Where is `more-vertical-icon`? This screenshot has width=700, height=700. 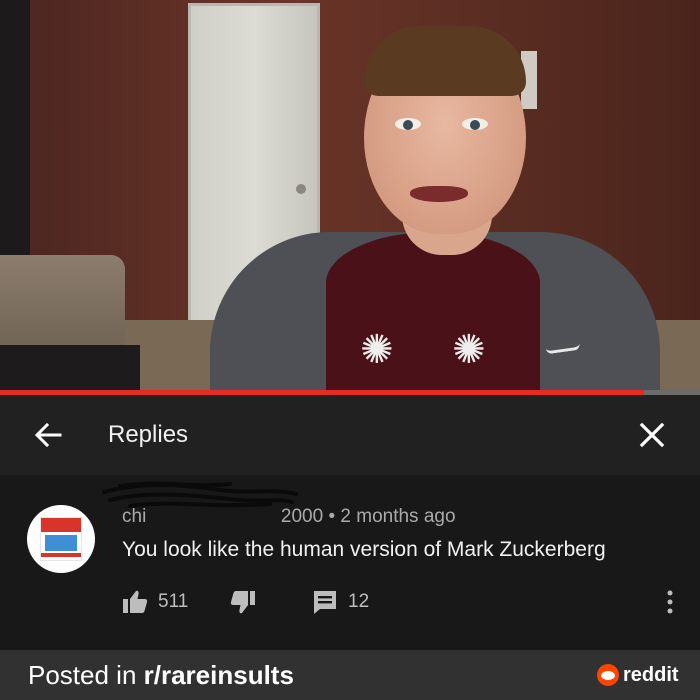 more-vertical-icon is located at coordinates (670, 602).